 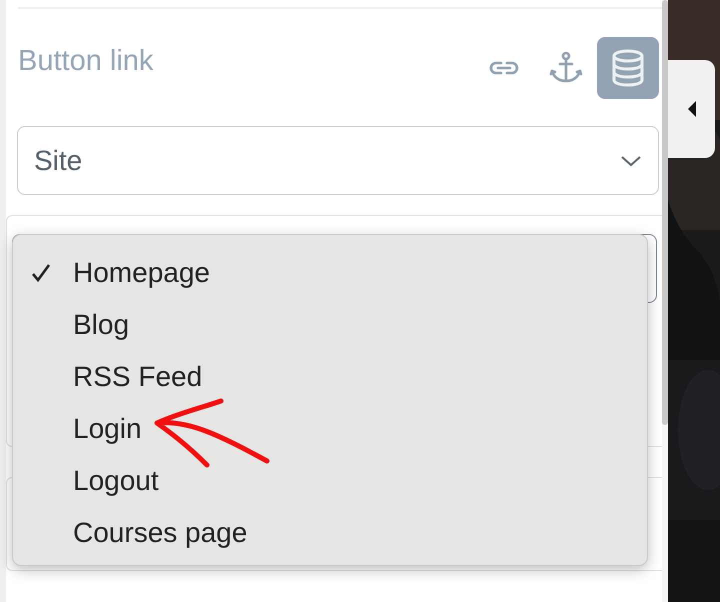 What do you see at coordinates (338, 160) in the screenshot?
I see `site-select: Site` at bounding box center [338, 160].